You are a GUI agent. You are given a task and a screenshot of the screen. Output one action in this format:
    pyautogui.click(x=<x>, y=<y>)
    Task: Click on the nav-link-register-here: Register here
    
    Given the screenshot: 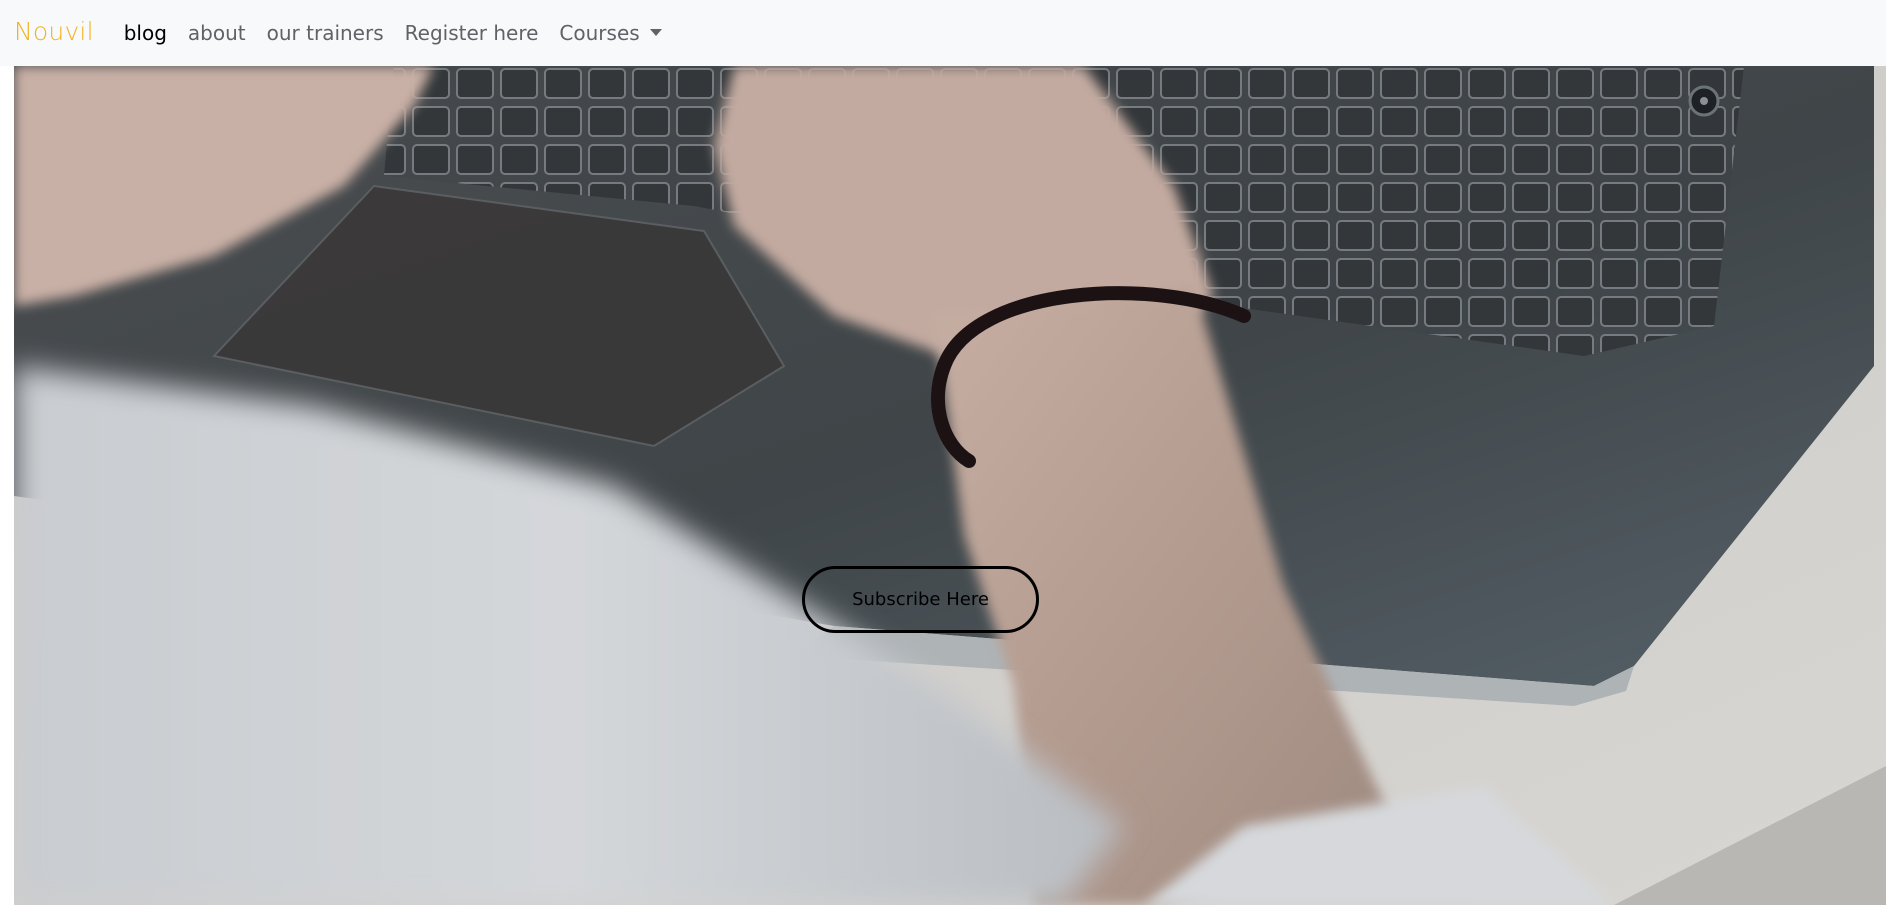 What is the action you would take?
    pyautogui.click(x=472, y=33)
    